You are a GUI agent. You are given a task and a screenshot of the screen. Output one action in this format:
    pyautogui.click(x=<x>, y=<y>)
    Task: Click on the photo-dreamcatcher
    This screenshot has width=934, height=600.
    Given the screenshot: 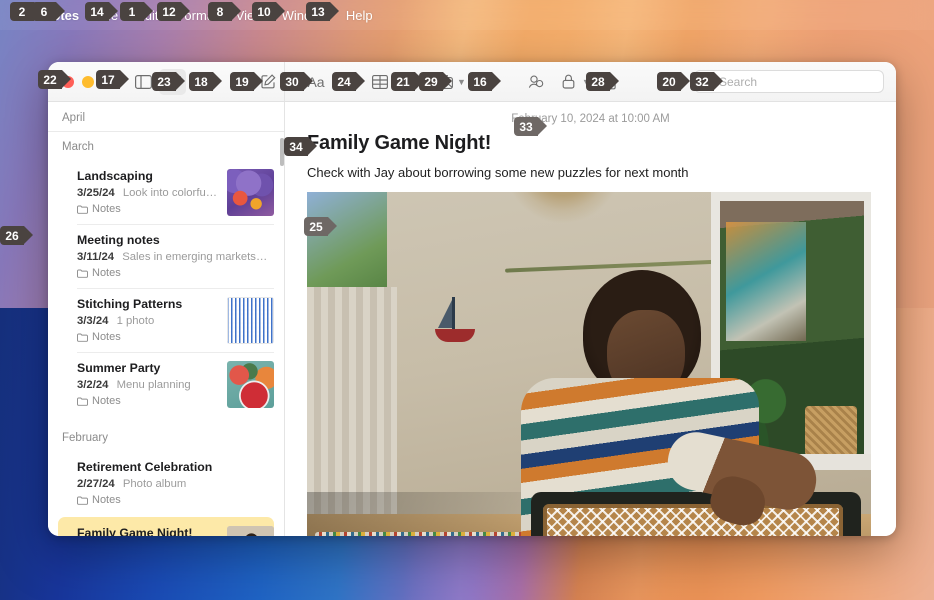 What is the action you would take?
    pyautogui.click(x=563, y=208)
    